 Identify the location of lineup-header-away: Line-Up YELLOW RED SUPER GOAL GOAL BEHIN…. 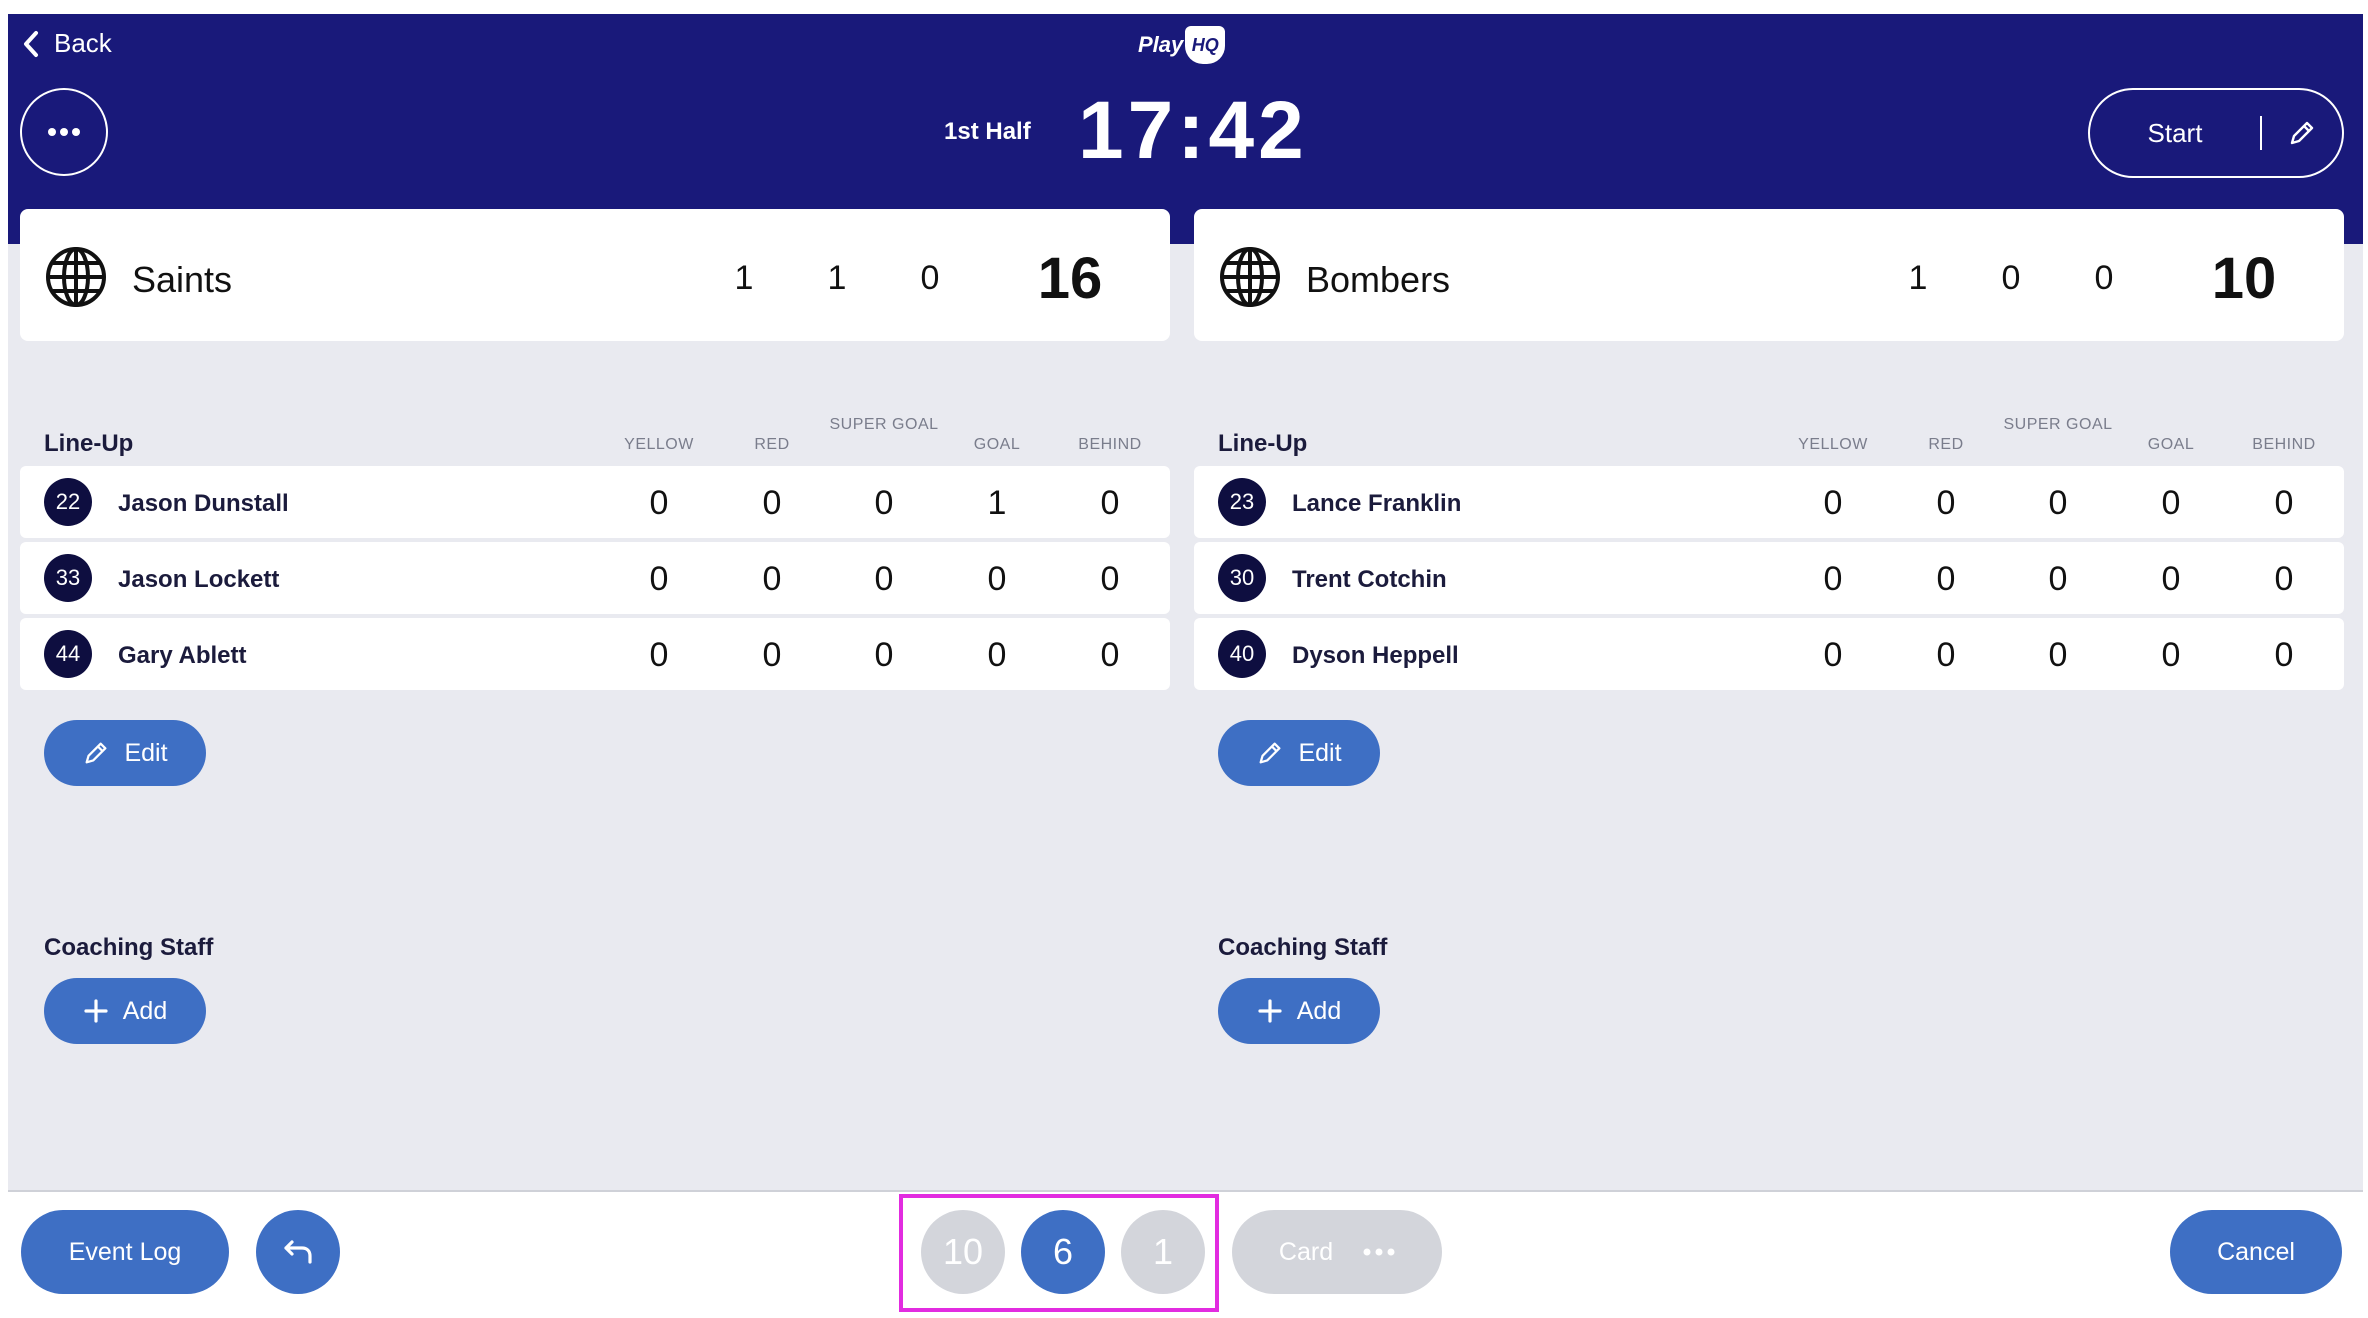
(1769, 434).